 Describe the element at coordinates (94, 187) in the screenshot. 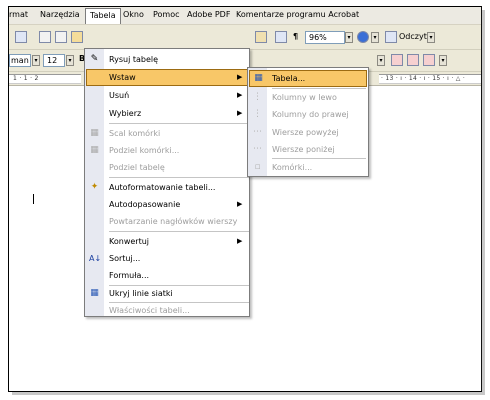

I see `autoformat-icon: ✦` at that location.